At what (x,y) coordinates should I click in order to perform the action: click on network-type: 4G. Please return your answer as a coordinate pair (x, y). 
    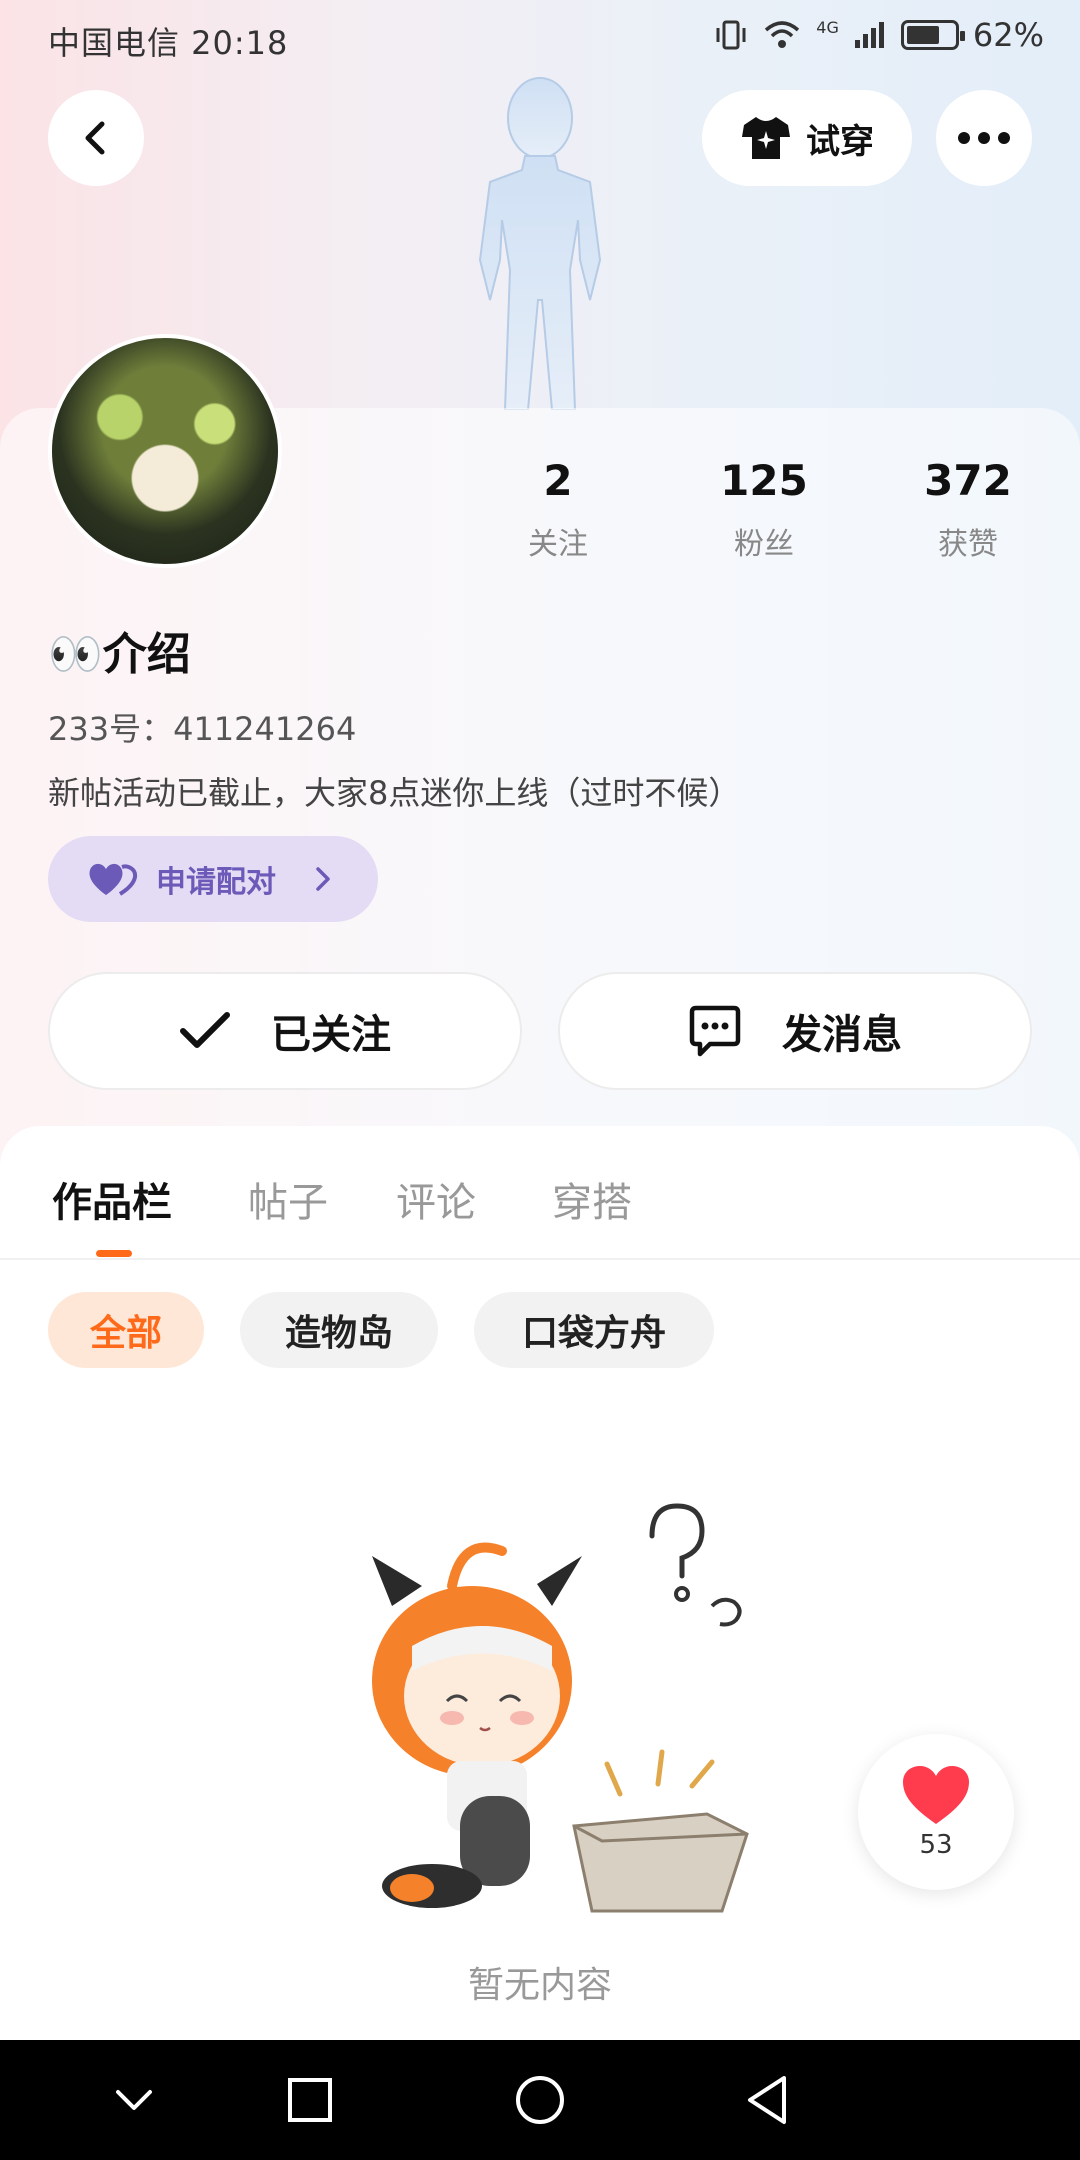
    Looking at the image, I should click on (827, 27).